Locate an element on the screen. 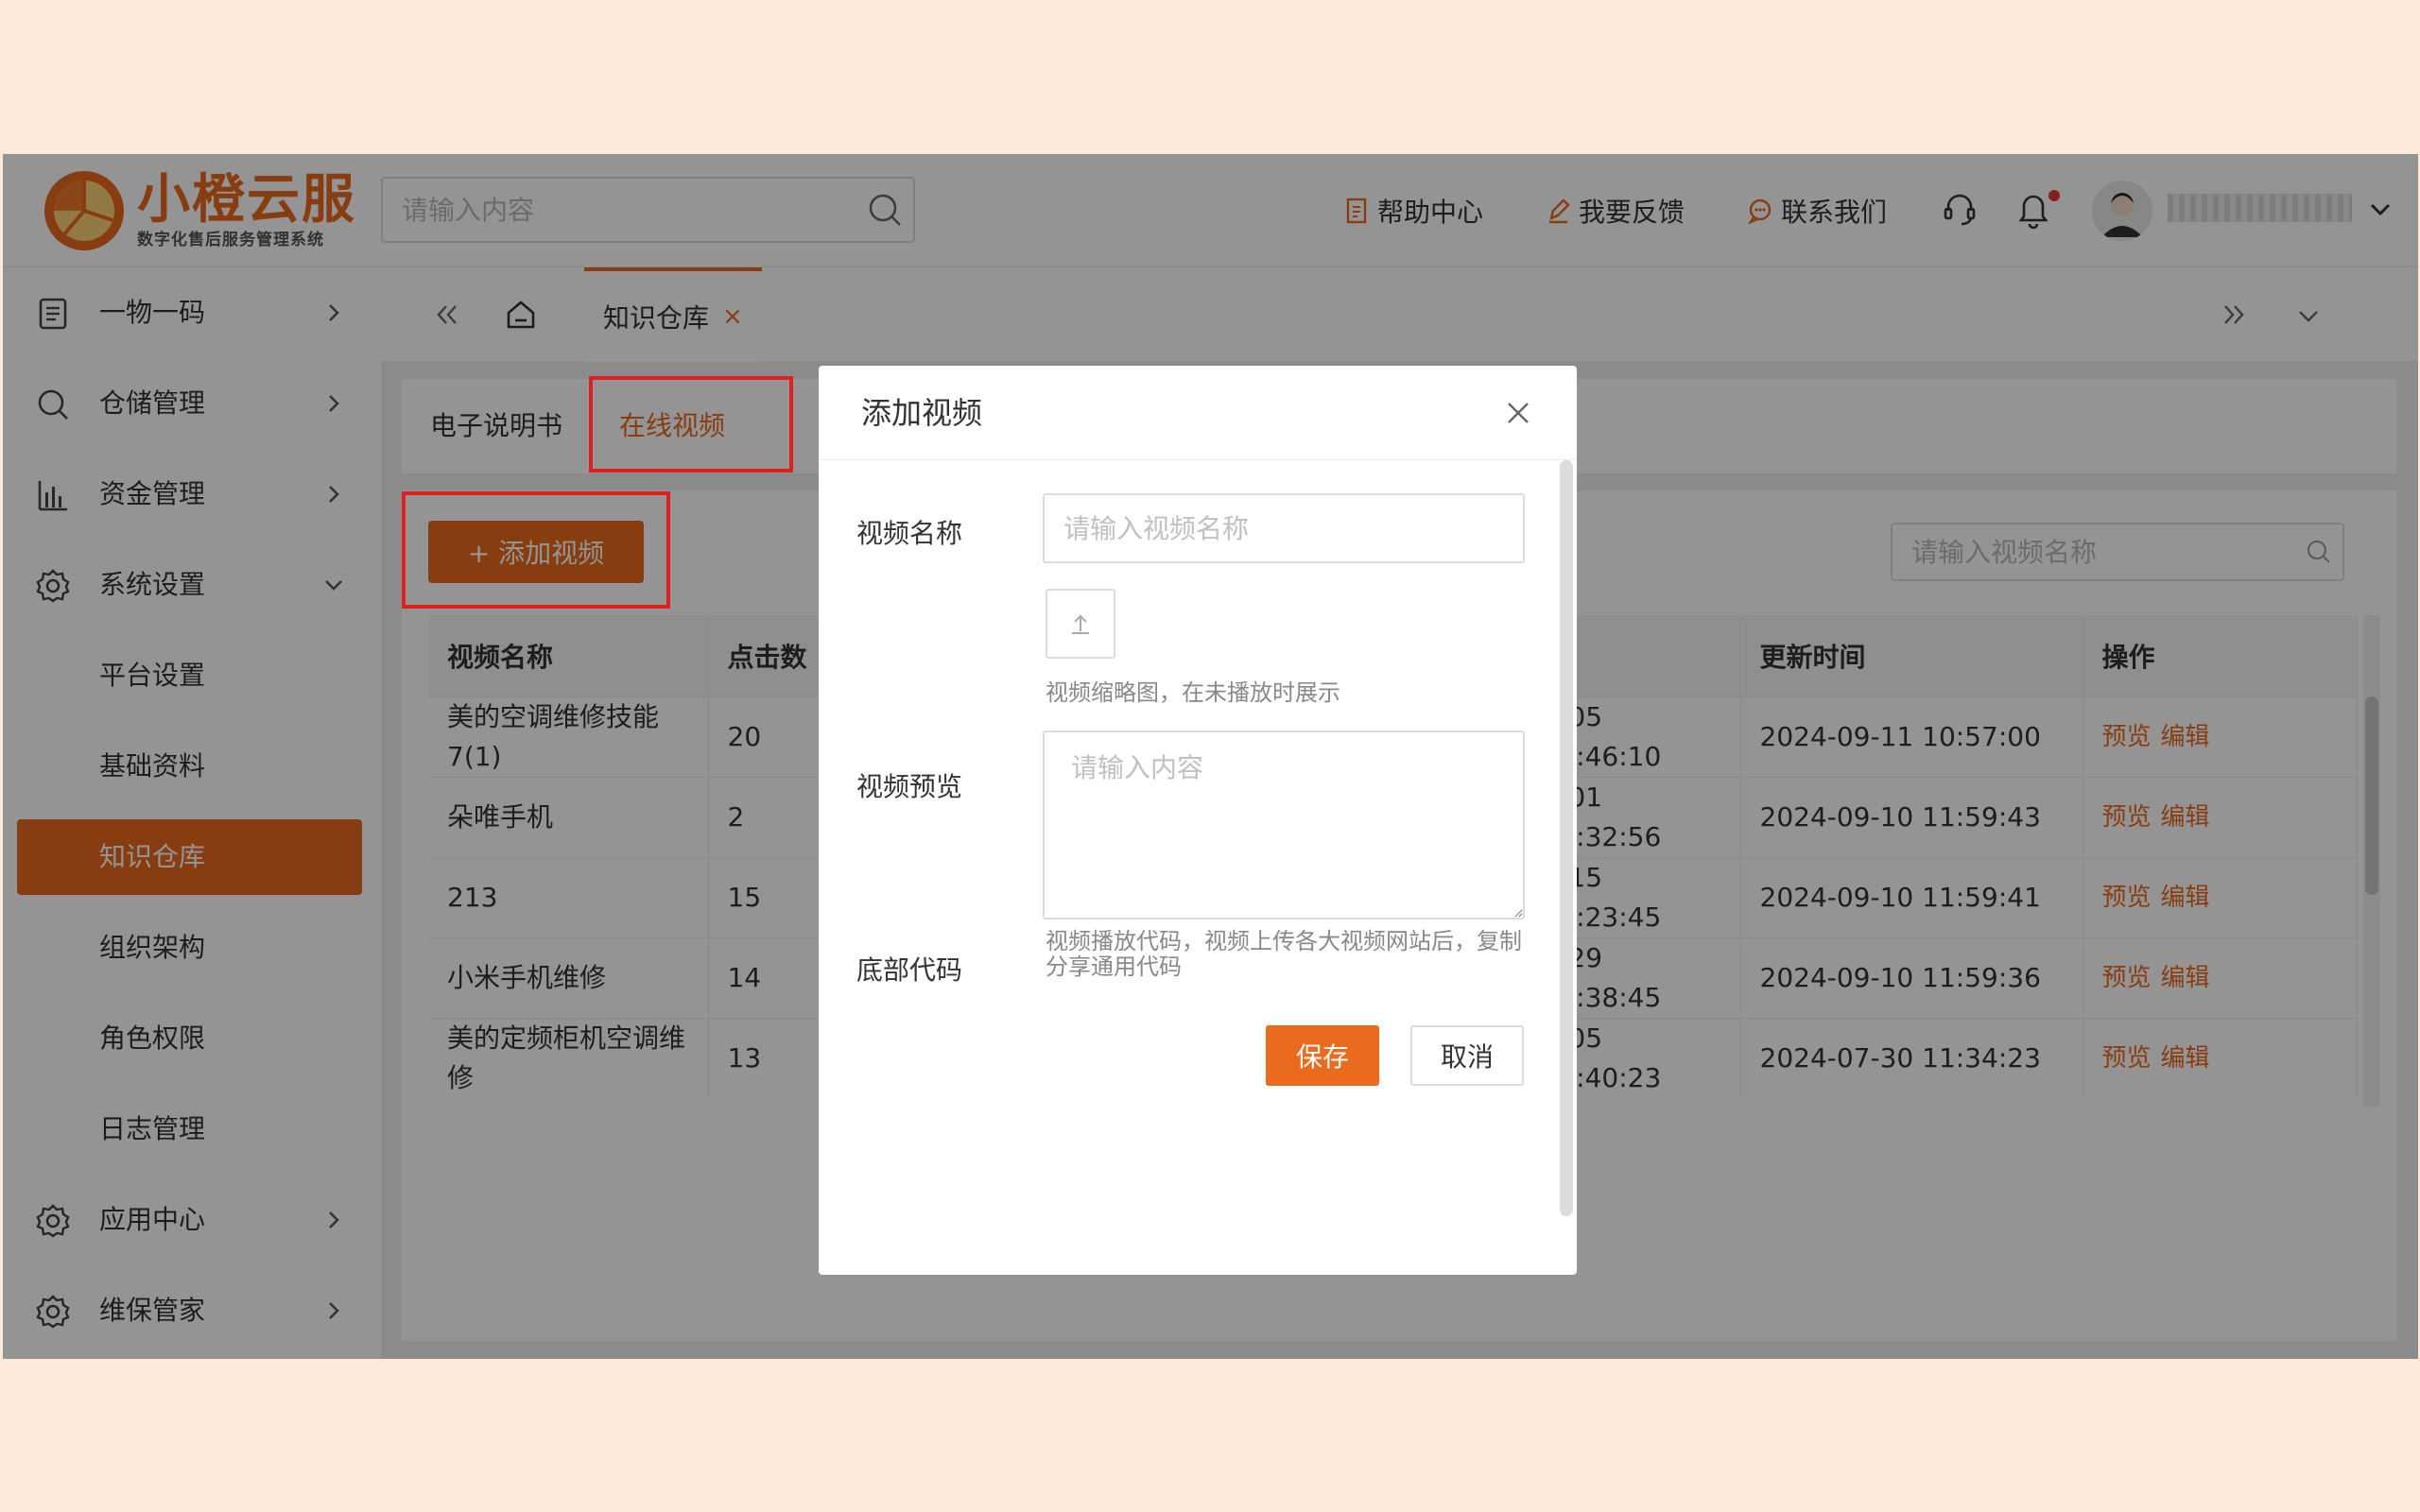 The width and height of the screenshot is (2420, 1512). cancel-button: 取消 is located at coordinates (1467, 1055).